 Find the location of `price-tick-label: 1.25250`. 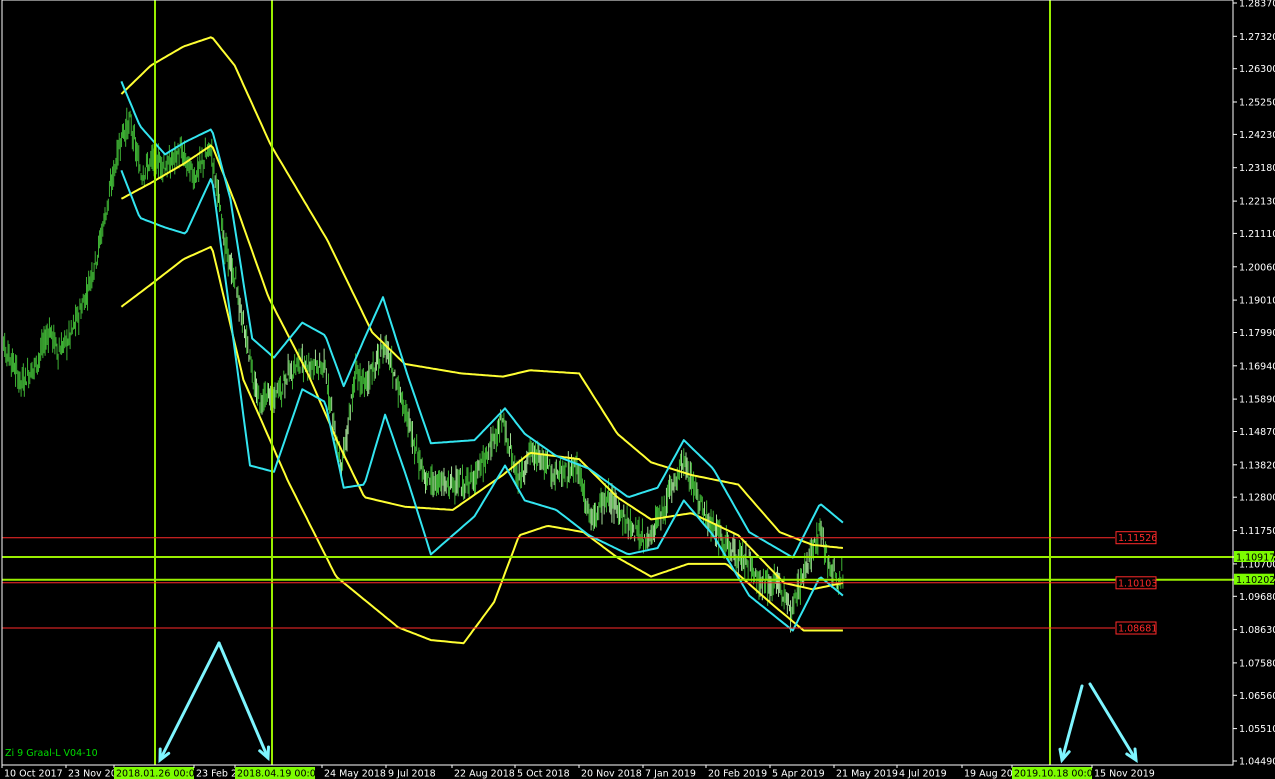

price-tick-label: 1.25250 is located at coordinates (1257, 103).